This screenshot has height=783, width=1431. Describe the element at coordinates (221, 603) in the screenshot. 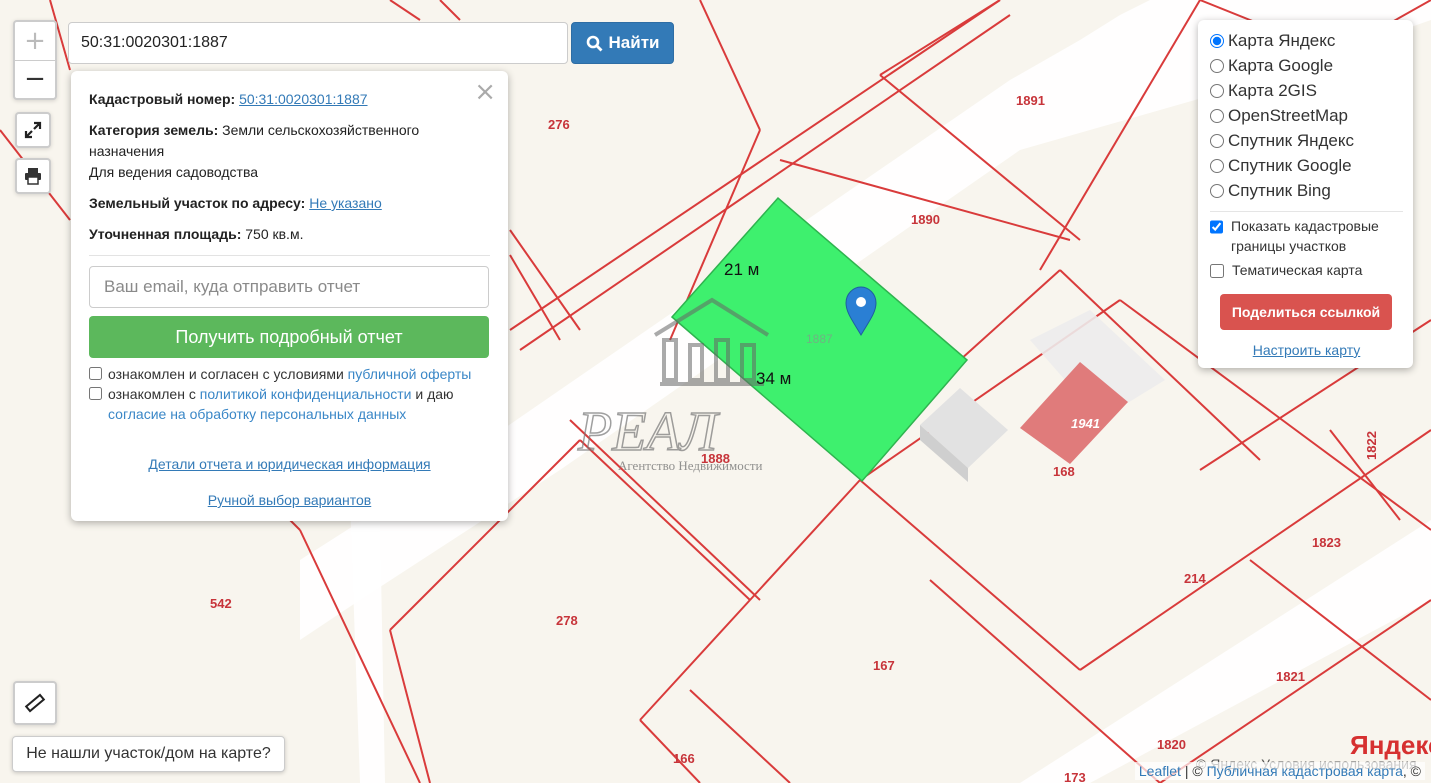

I see `parcel-label: 542` at that location.